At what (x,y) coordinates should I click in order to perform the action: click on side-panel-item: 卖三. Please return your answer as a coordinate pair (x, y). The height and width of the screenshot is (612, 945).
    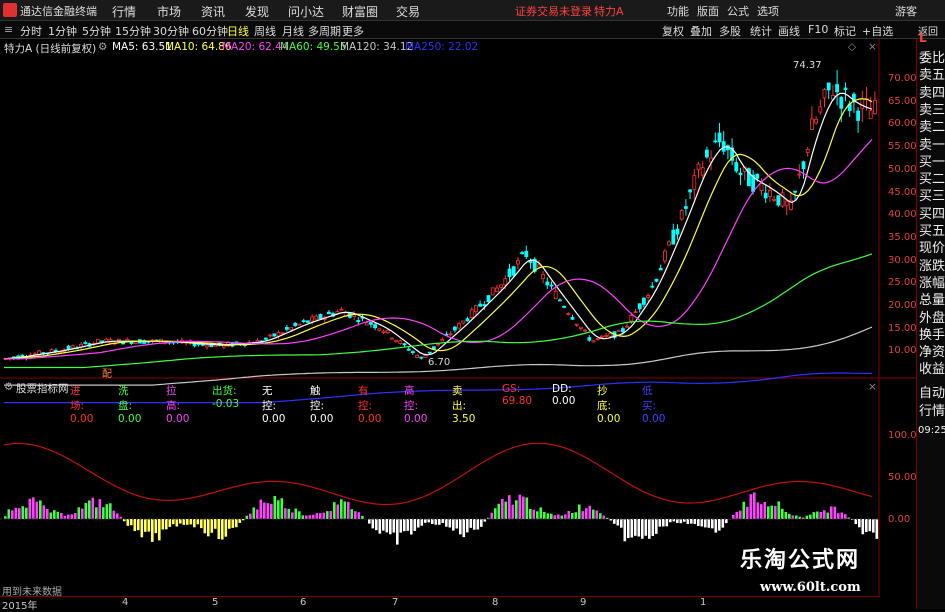
    Looking at the image, I should click on (932, 108).